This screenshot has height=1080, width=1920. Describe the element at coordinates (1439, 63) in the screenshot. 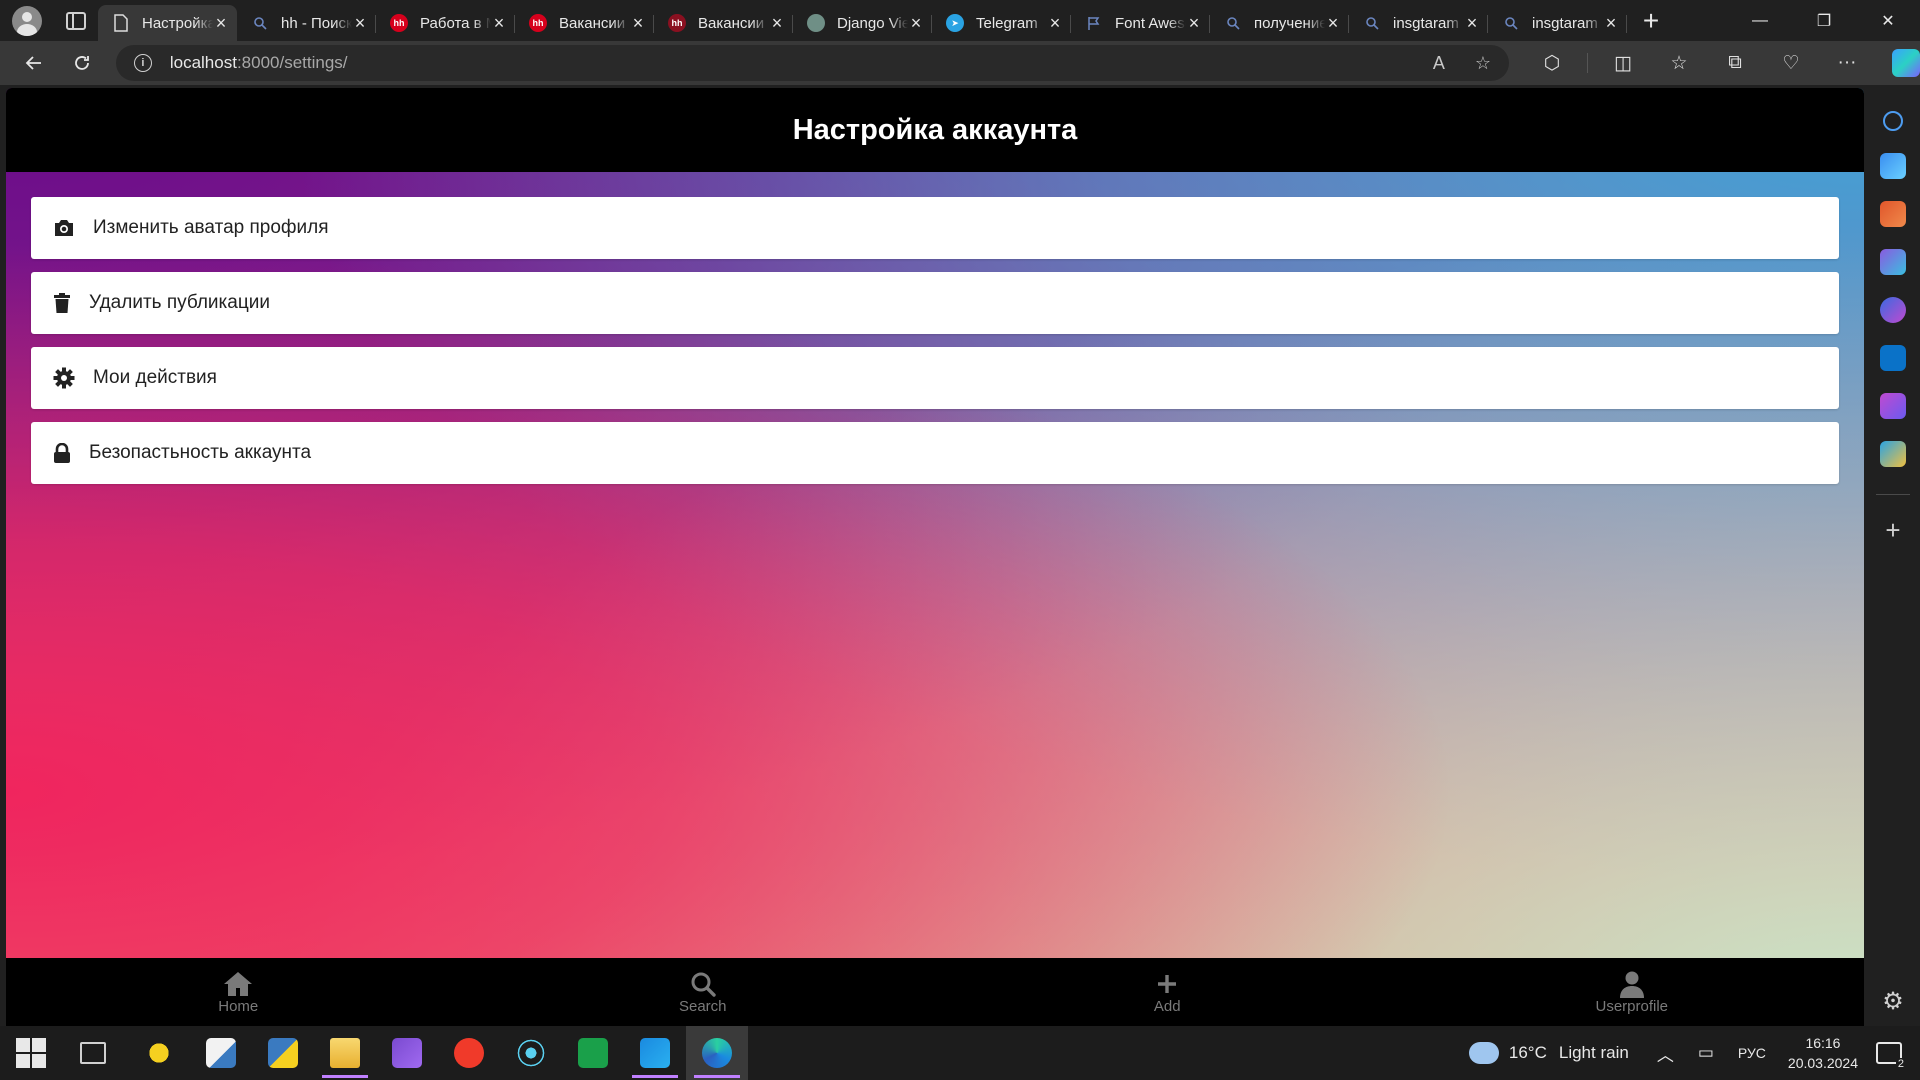

I see `read-aloud-icon: A` at that location.